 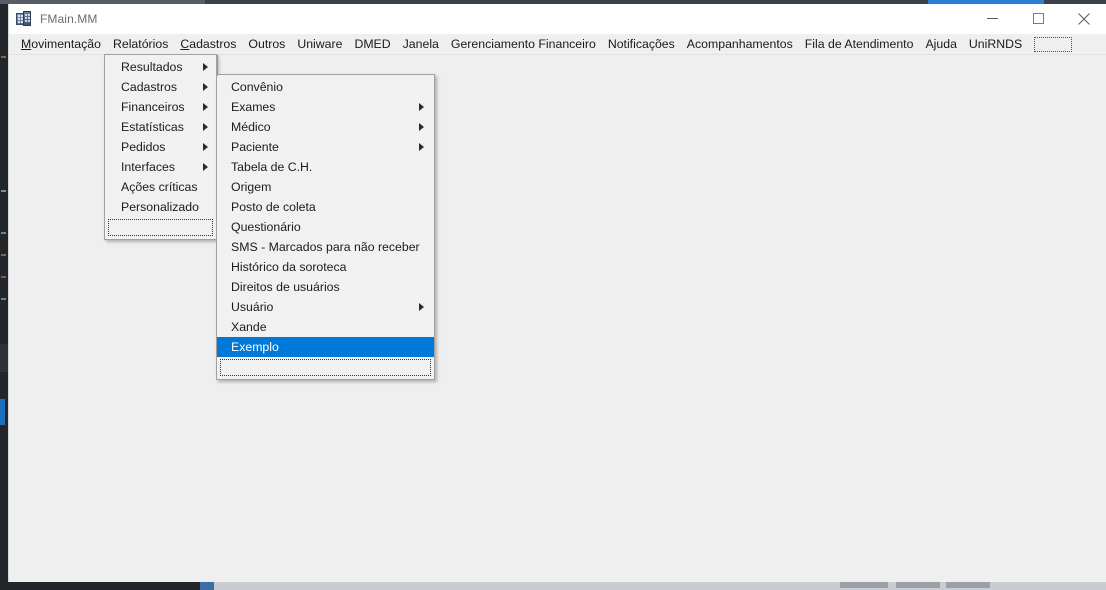 I want to click on menu-item-label: Médico, so click(x=251, y=127).